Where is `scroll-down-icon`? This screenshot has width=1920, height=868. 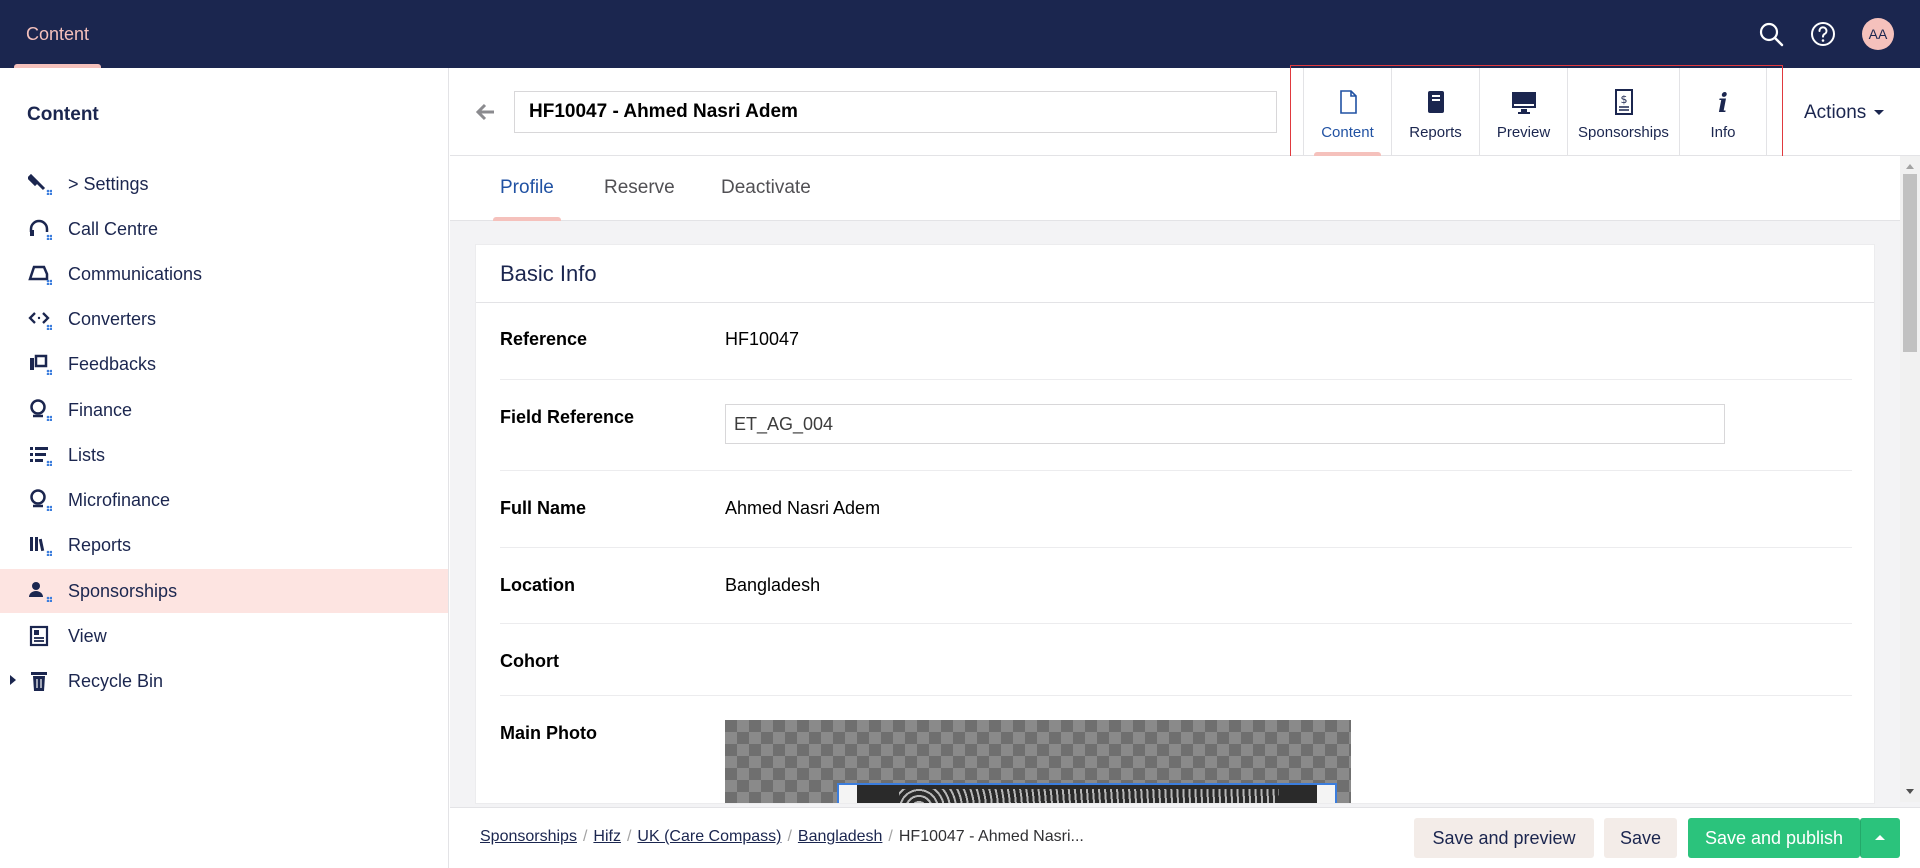
scroll-down-icon is located at coordinates (1910, 791).